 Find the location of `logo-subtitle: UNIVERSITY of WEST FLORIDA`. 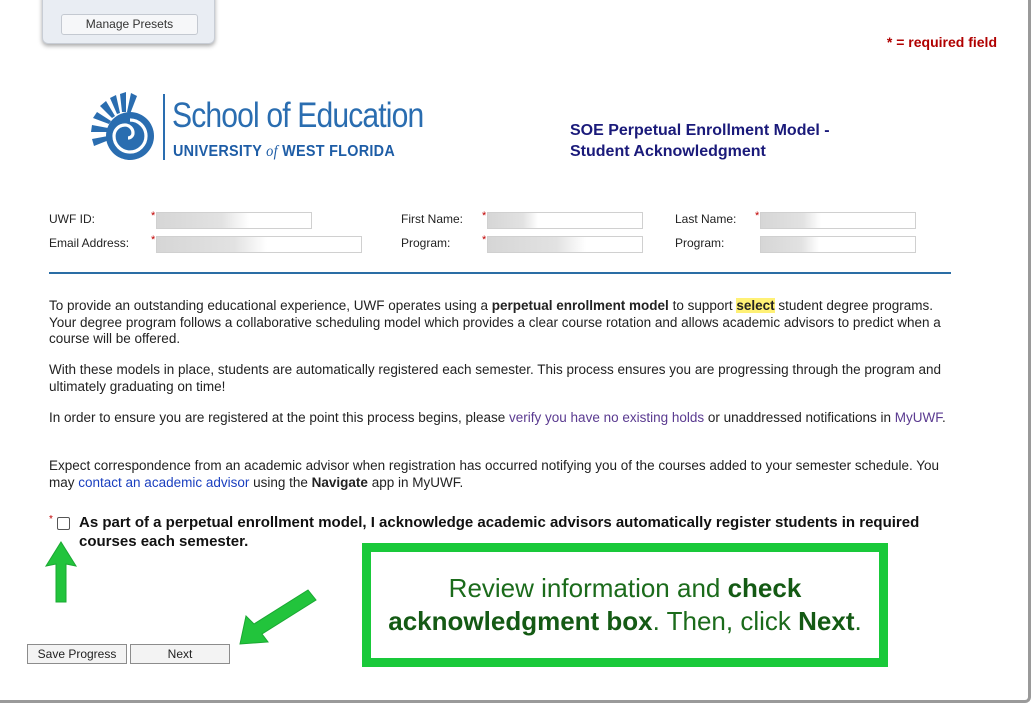

logo-subtitle: UNIVERSITY of WEST FLORIDA is located at coordinates (284, 151).